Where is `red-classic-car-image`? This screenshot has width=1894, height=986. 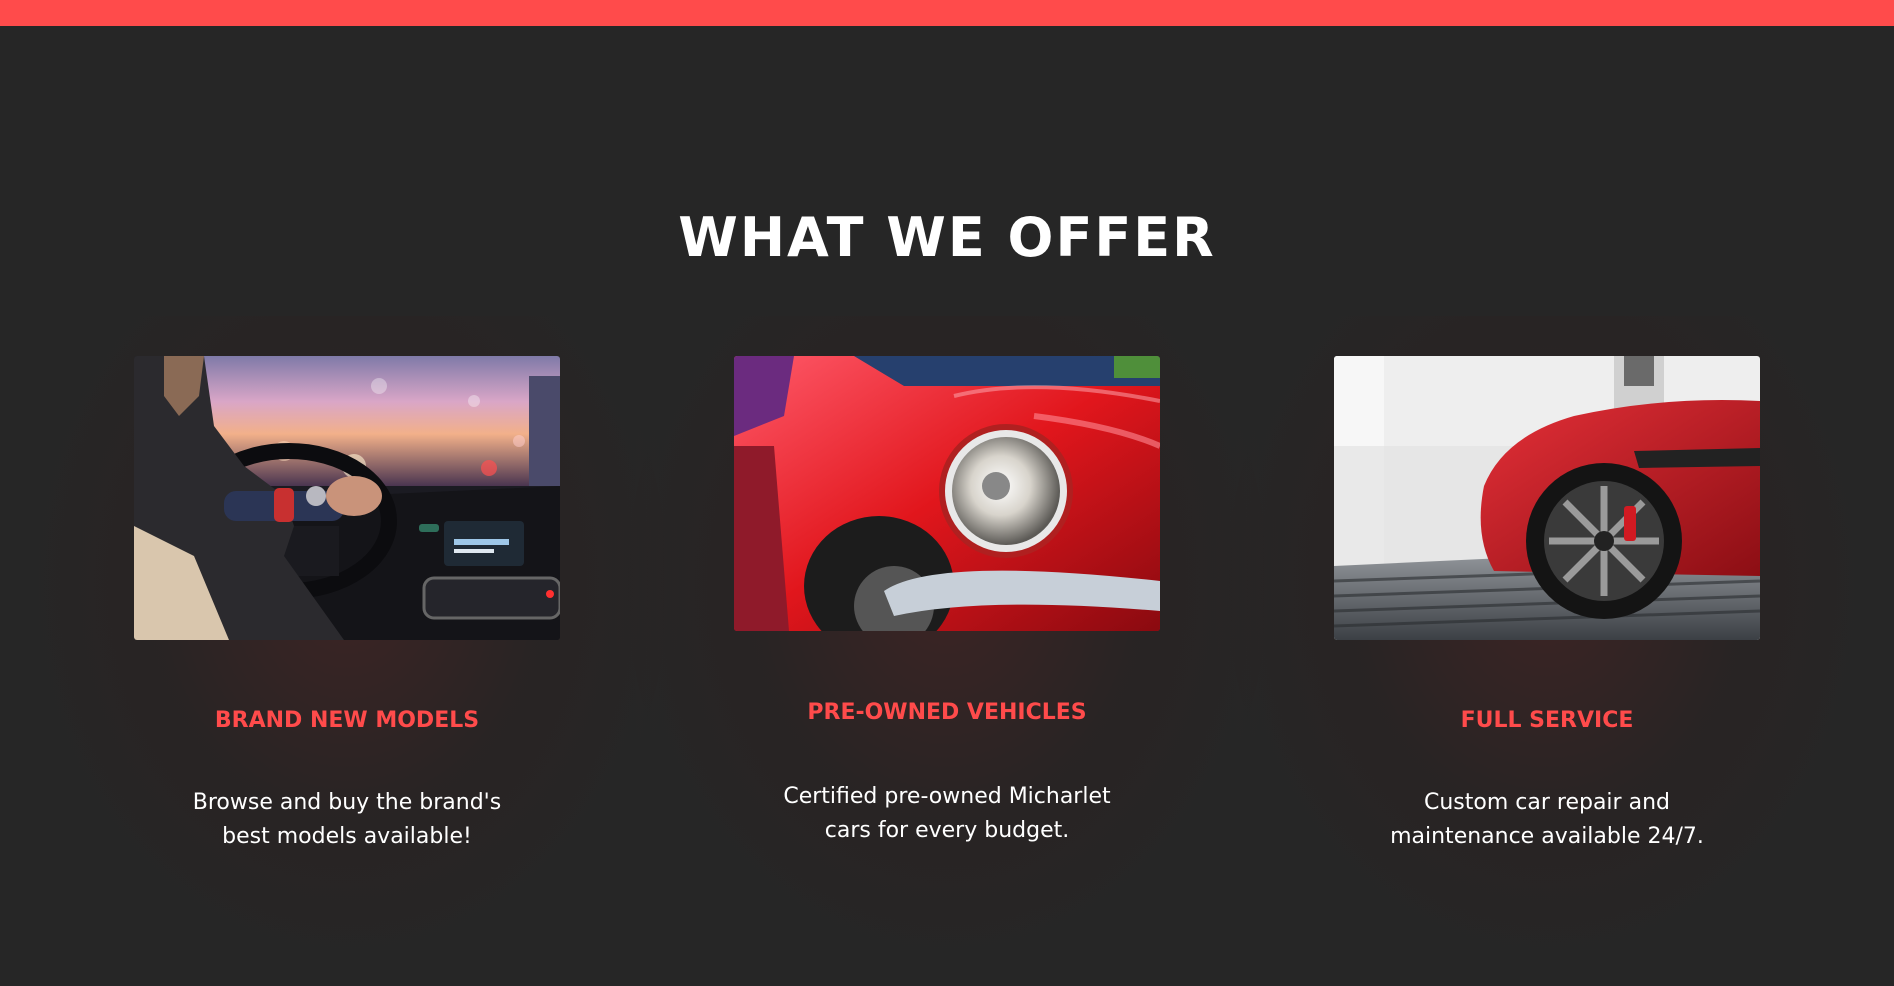 red-classic-car-image is located at coordinates (947, 493).